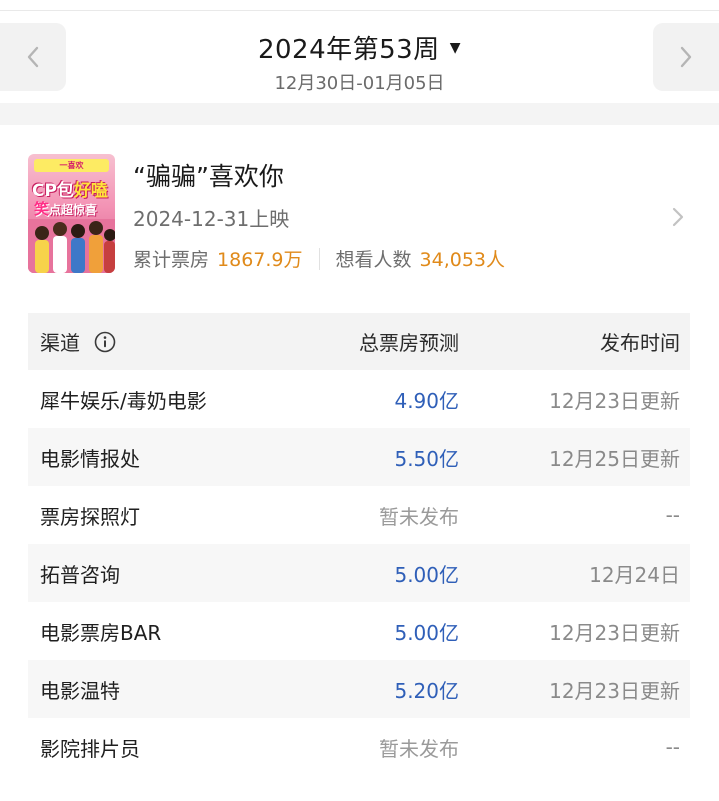 The image size is (719, 801). I want to click on movie-title: “骗骗”喜欢你, so click(208, 176).